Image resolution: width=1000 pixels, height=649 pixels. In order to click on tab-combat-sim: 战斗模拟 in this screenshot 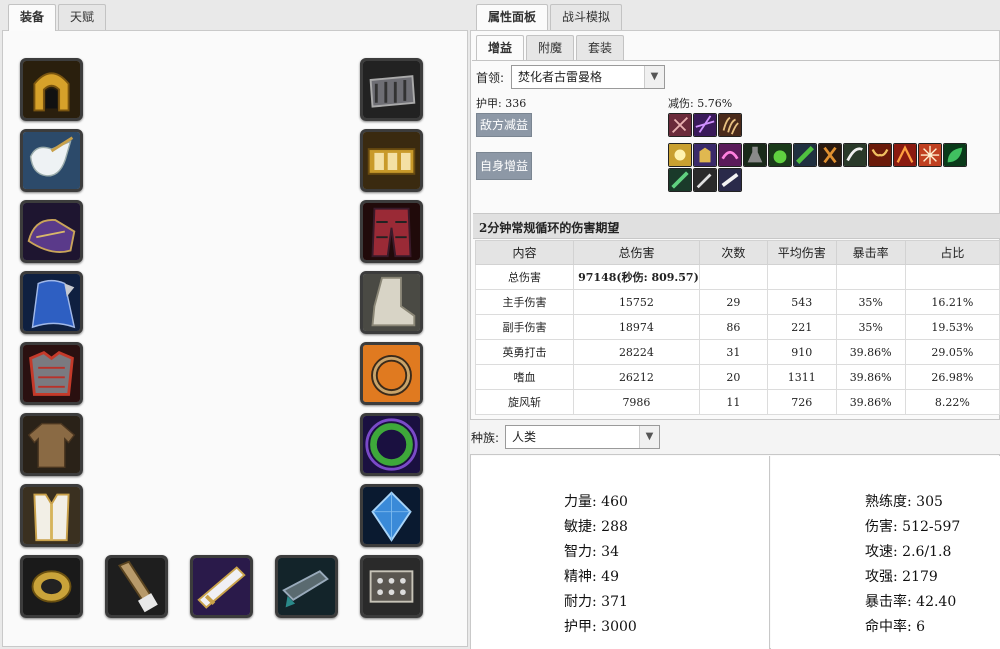, I will do `click(586, 17)`.